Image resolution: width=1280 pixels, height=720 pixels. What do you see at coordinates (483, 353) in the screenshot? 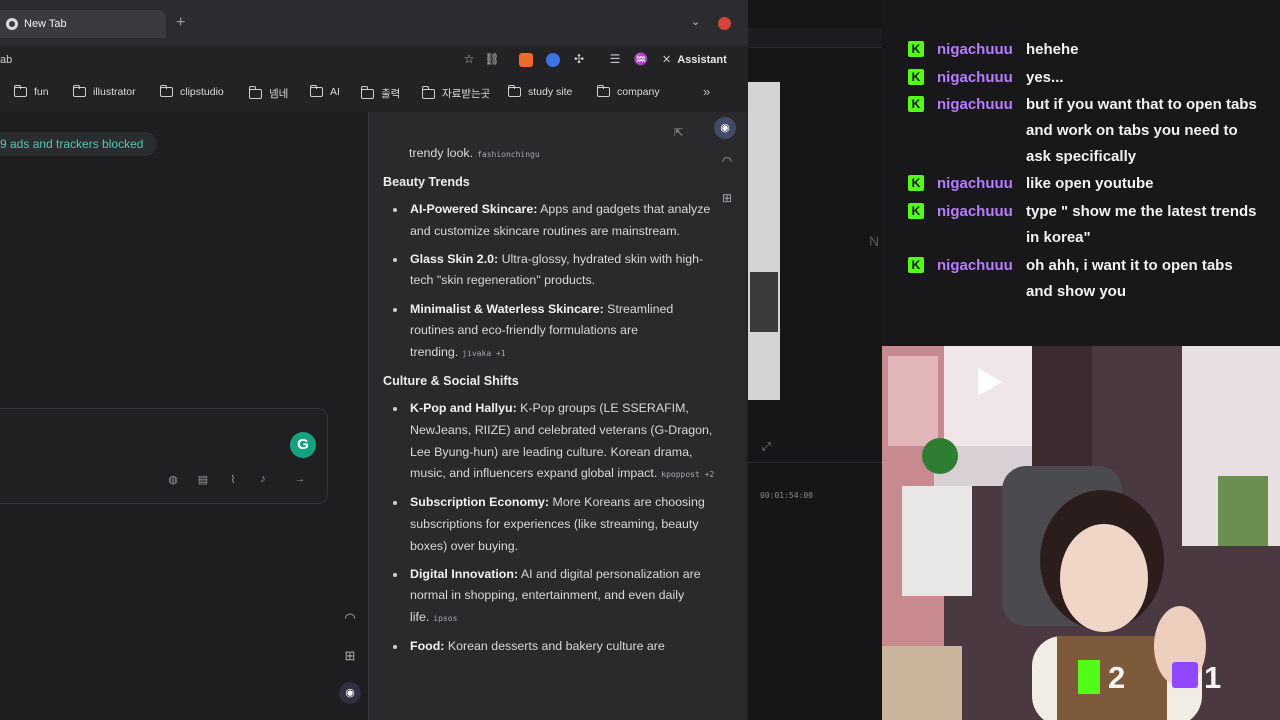
I see `source-citation: jivaka +1` at bounding box center [483, 353].